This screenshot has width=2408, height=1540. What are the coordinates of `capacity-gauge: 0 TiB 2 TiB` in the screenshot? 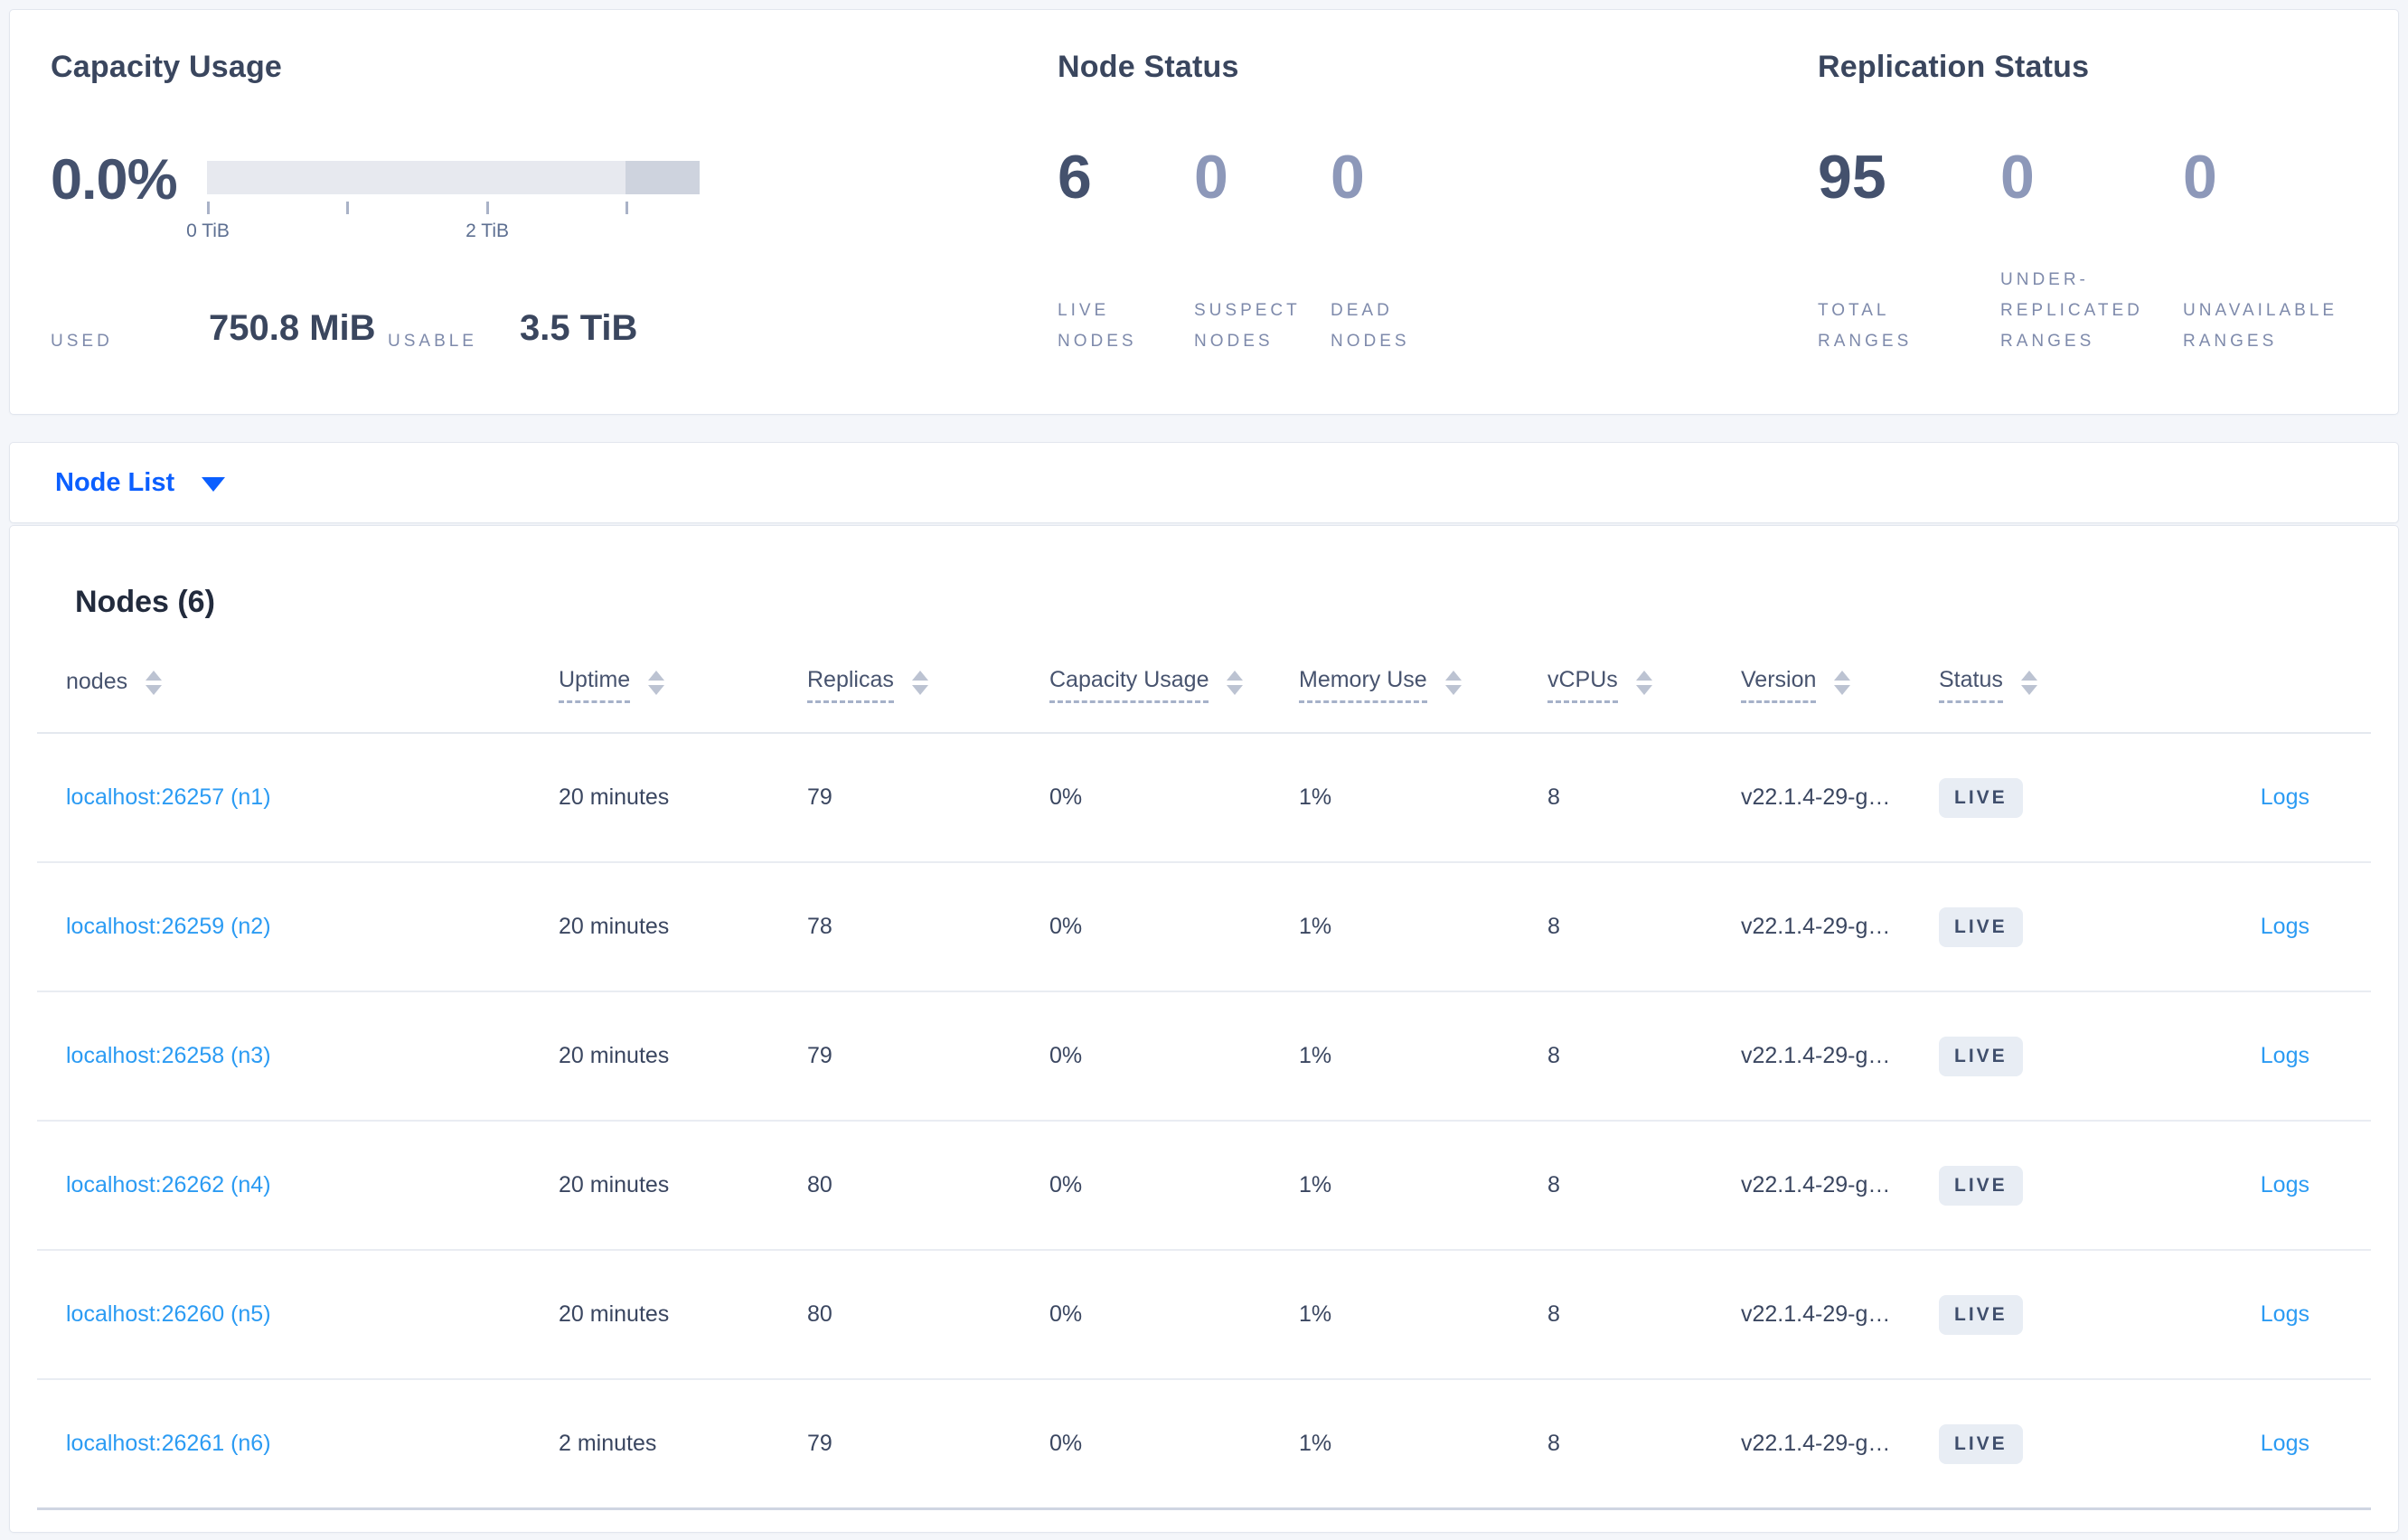 It's located at (443, 201).